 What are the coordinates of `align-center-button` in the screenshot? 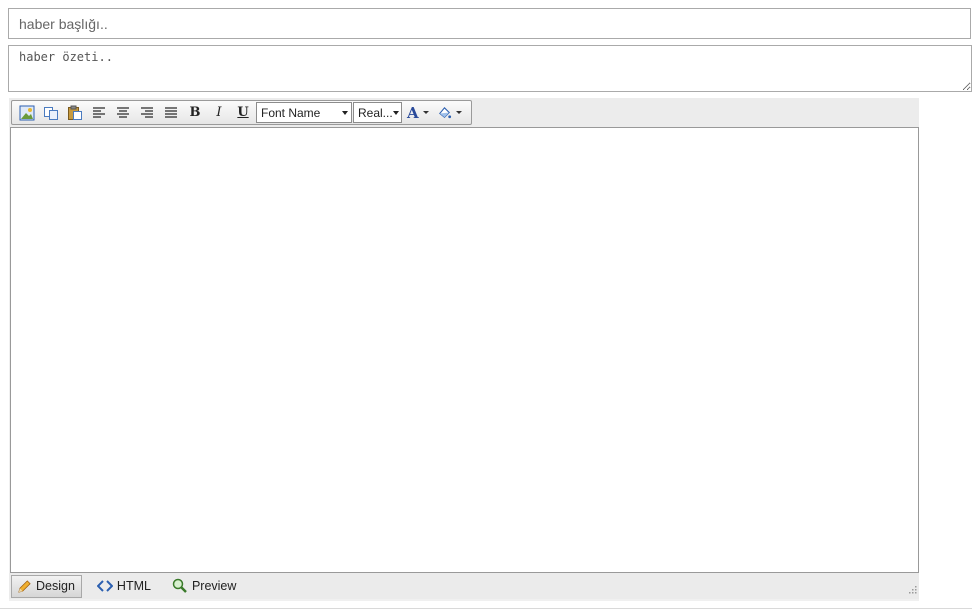 It's located at (123, 113).